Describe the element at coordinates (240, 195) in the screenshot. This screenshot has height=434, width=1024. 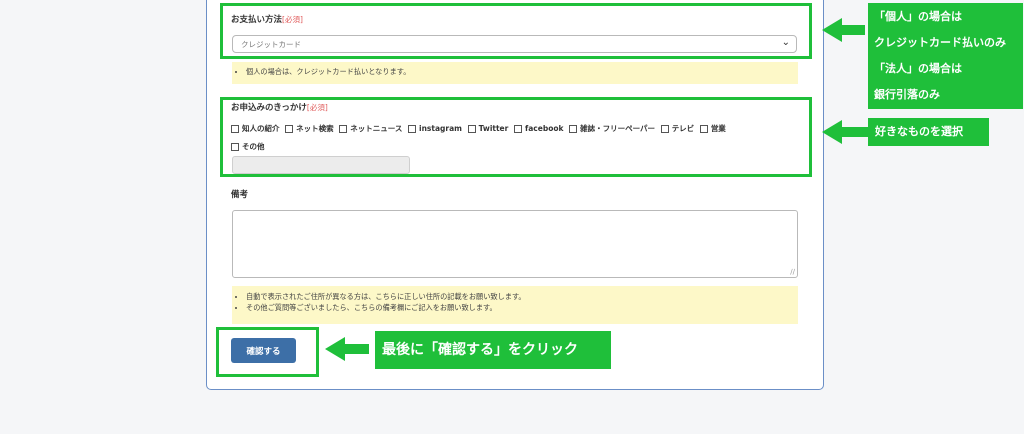
I see `remarks-label: 備考` at that location.